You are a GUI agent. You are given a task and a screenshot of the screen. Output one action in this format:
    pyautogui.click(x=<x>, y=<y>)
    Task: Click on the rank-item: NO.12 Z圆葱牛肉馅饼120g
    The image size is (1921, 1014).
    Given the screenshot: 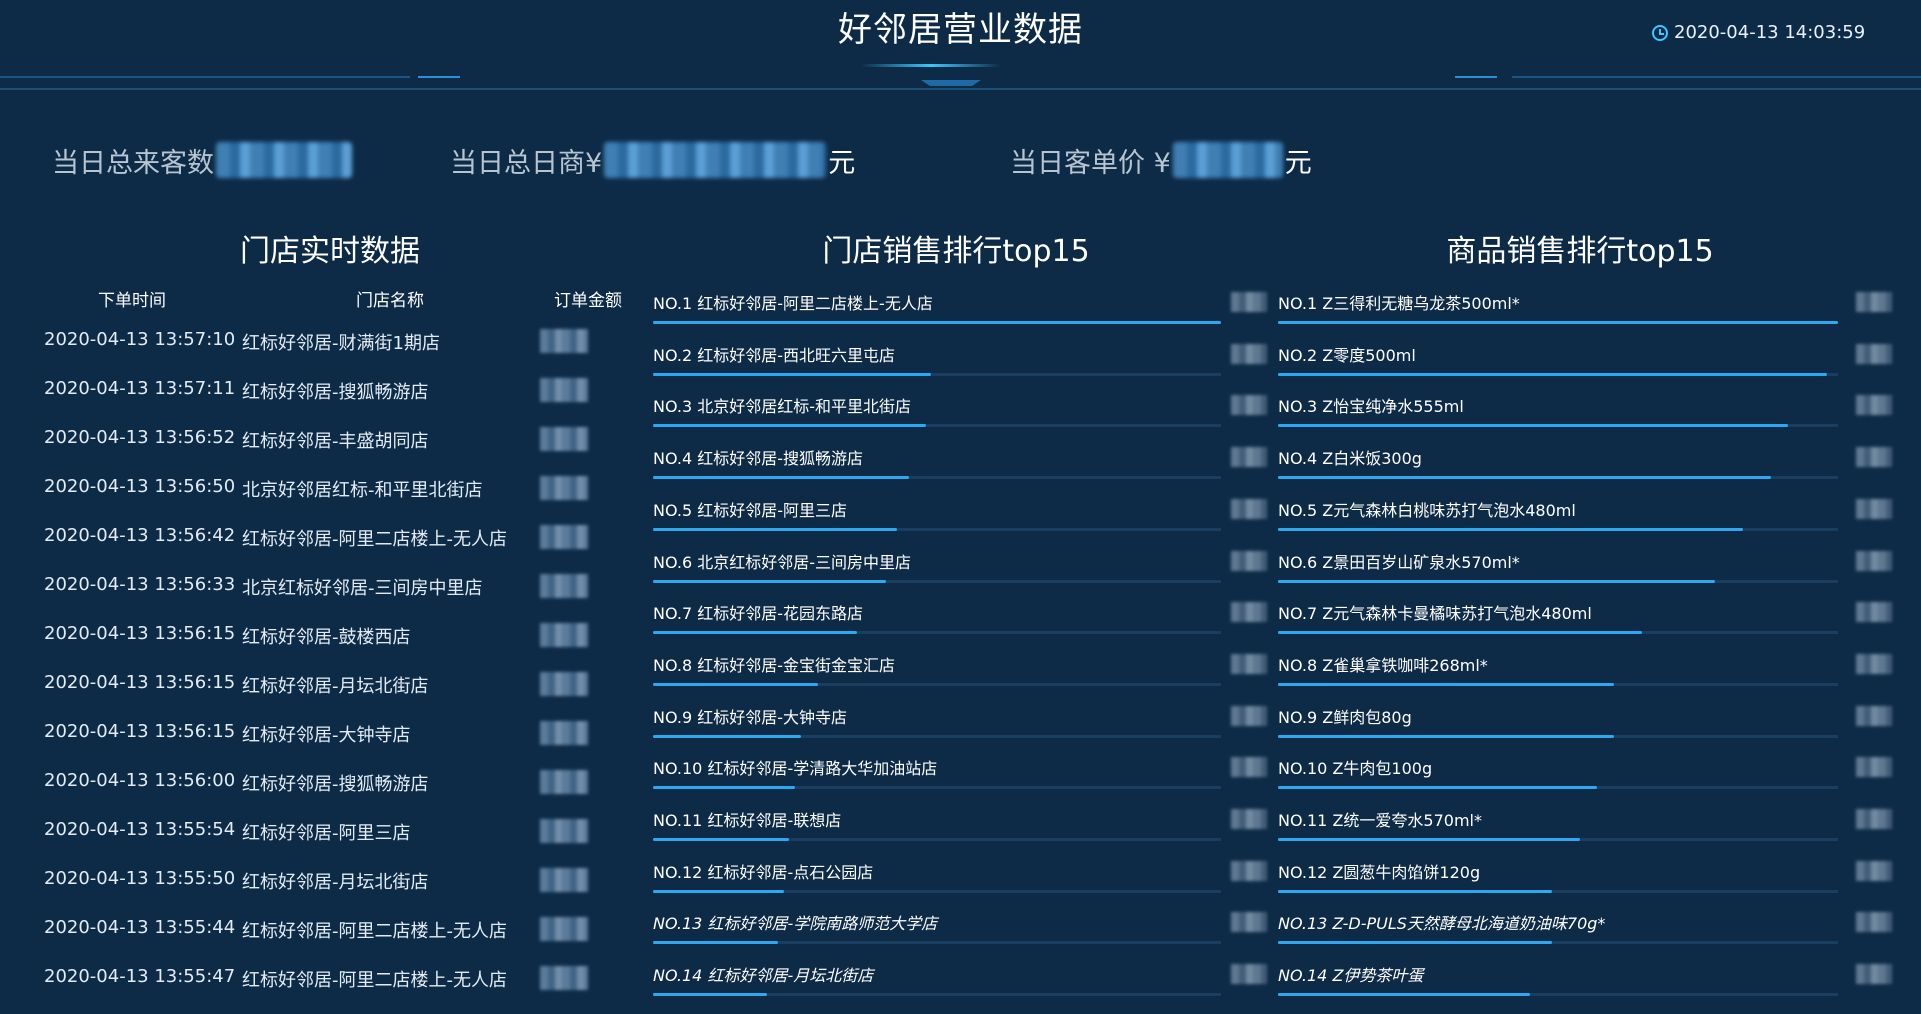 What is the action you would take?
    pyautogui.click(x=1585, y=885)
    